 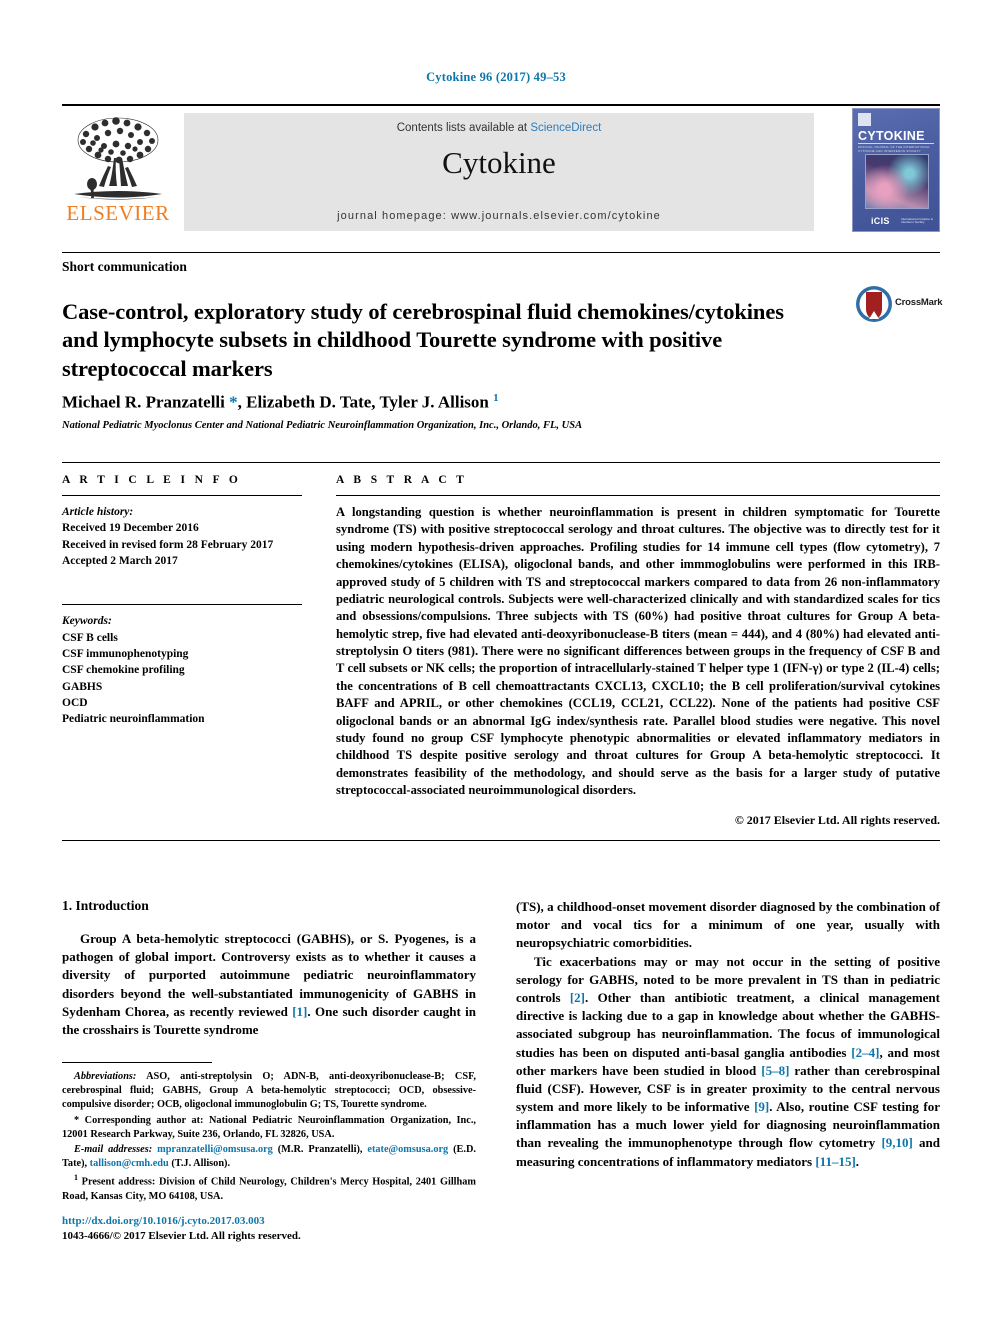 What do you see at coordinates (130, 528) in the screenshot?
I see `history-item: Received 19 December 2016` at bounding box center [130, 528].